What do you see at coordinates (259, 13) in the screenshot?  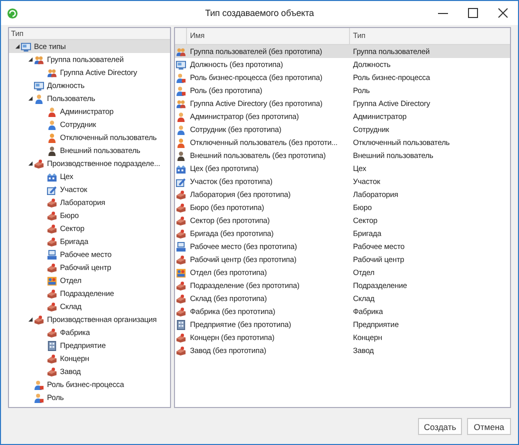 I see `window-title: Тип создаваемого объекта` at bounding box center [259, 13].